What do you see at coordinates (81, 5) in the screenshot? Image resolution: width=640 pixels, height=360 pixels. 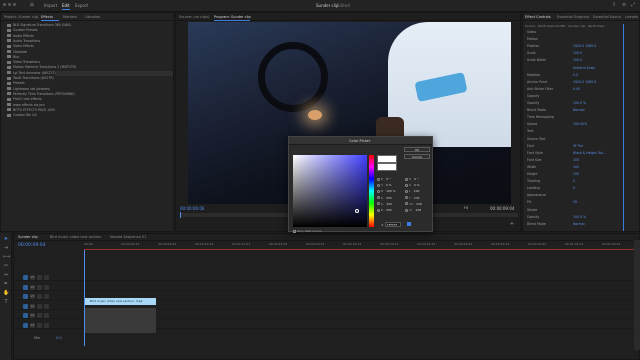 I see `nav-export: Export` at bounding box center [81, 5].